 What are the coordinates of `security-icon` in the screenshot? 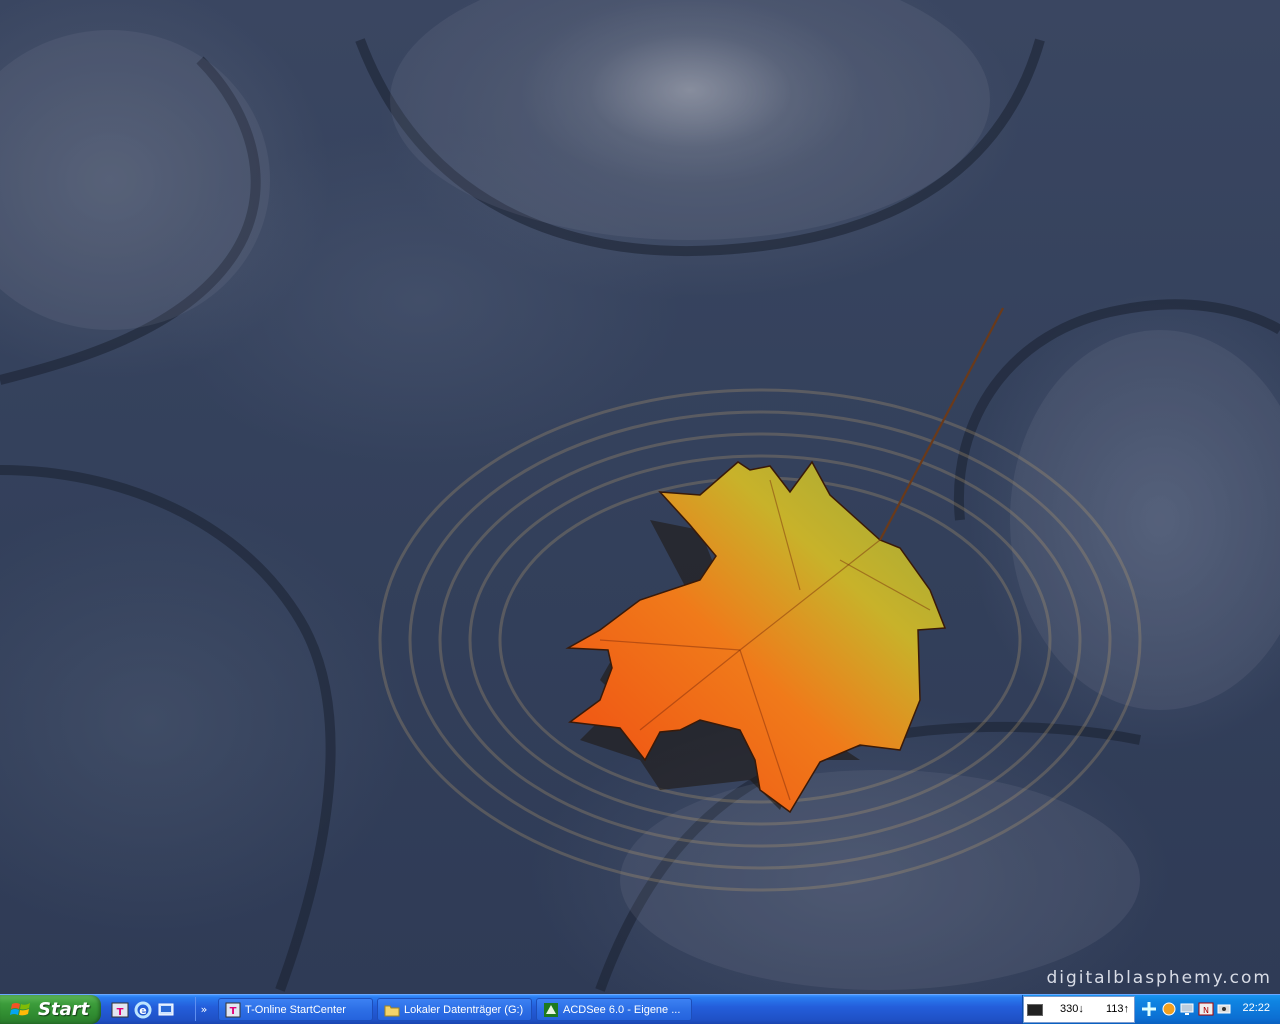 It's located at (1169, 1009).